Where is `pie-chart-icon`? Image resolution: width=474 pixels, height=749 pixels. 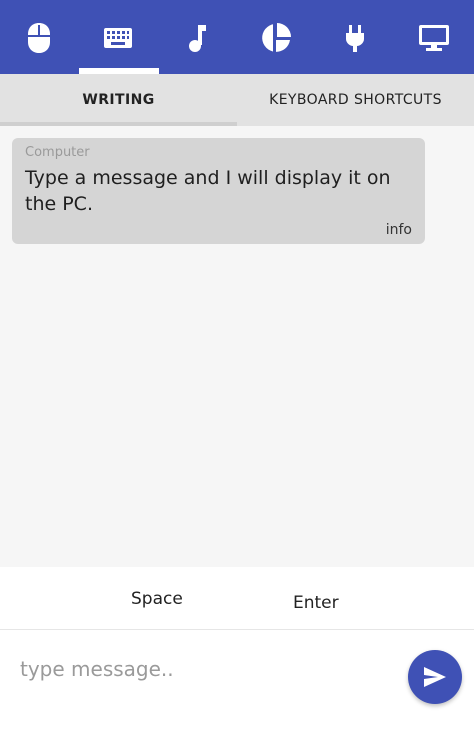 pie-chart-icon is located at coordinates (276, 38).